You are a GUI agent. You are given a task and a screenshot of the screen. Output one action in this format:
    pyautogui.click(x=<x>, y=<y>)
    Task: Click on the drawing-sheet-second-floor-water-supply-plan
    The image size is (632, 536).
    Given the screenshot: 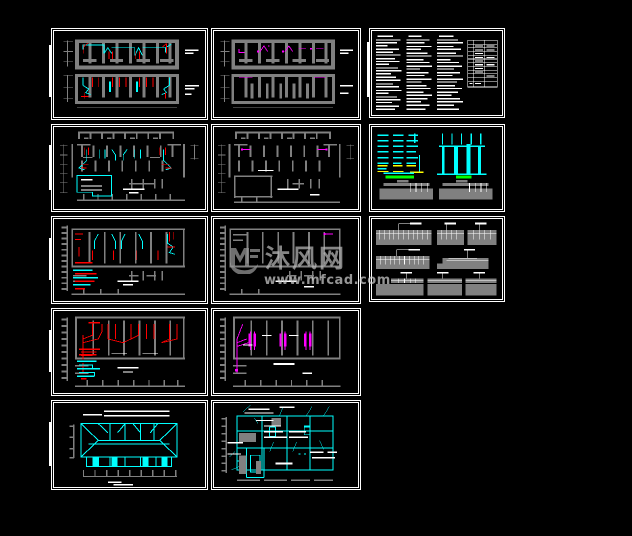 What is the action you would take?
    pyautogui.click(x=129, y=168)
    